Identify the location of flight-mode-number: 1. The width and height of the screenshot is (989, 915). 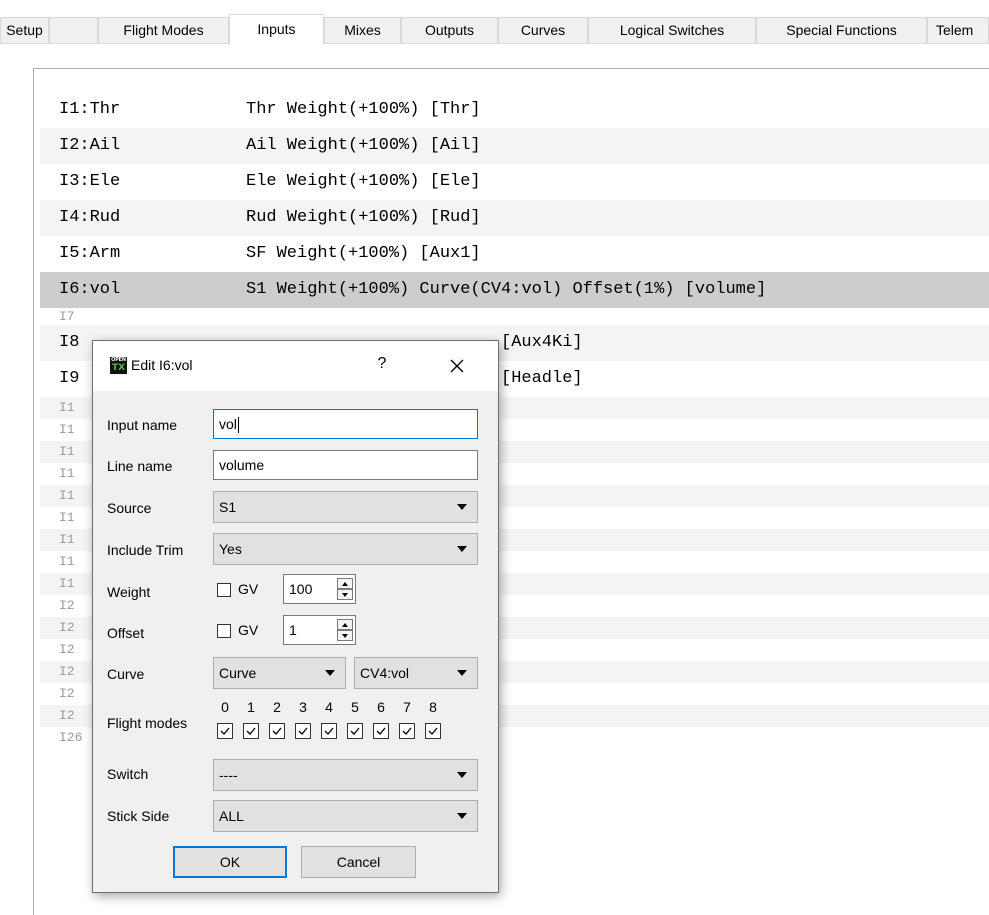
(251, 707).